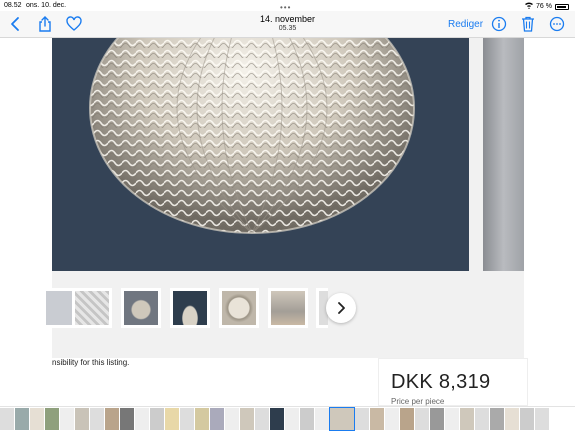 The width and height of the screenshot is (575, 431). I want to click on trash-icon, so click(528, 24).